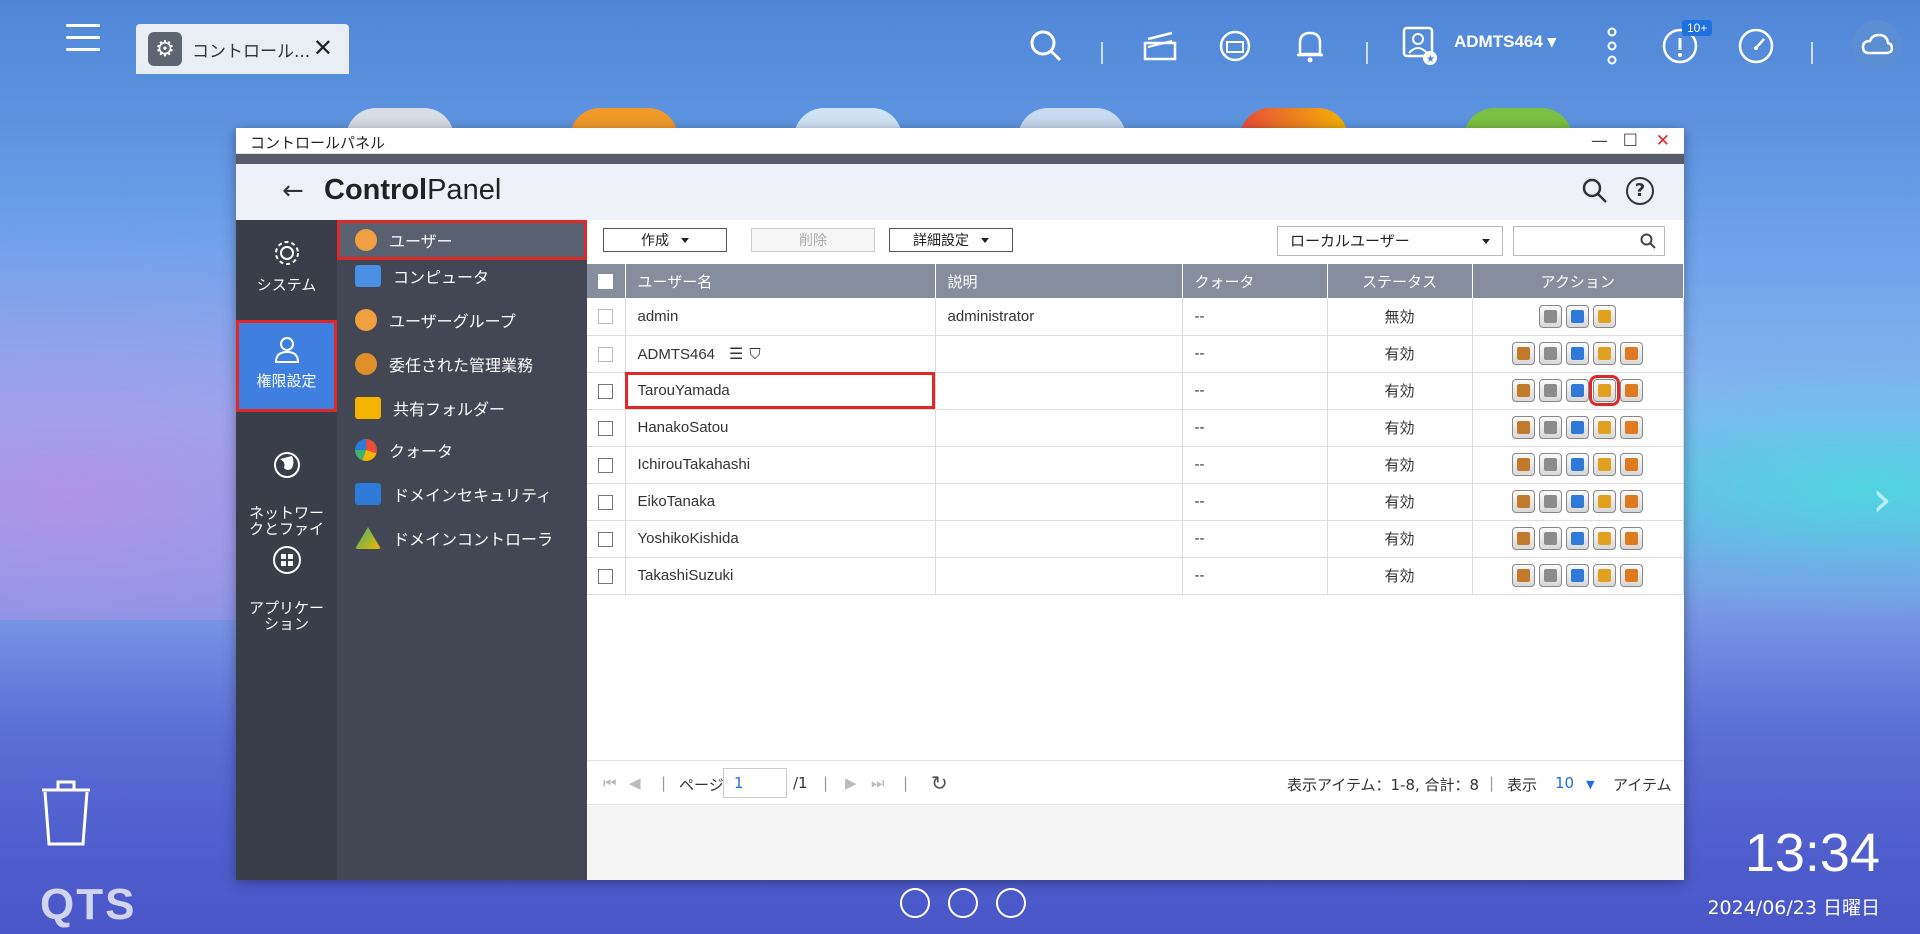  What do you see at coordinates (960, 141) in the screenshot?
I see `window-titlebar: コントロールパネル — ☐ ✕` at bounding box center [960, 141].